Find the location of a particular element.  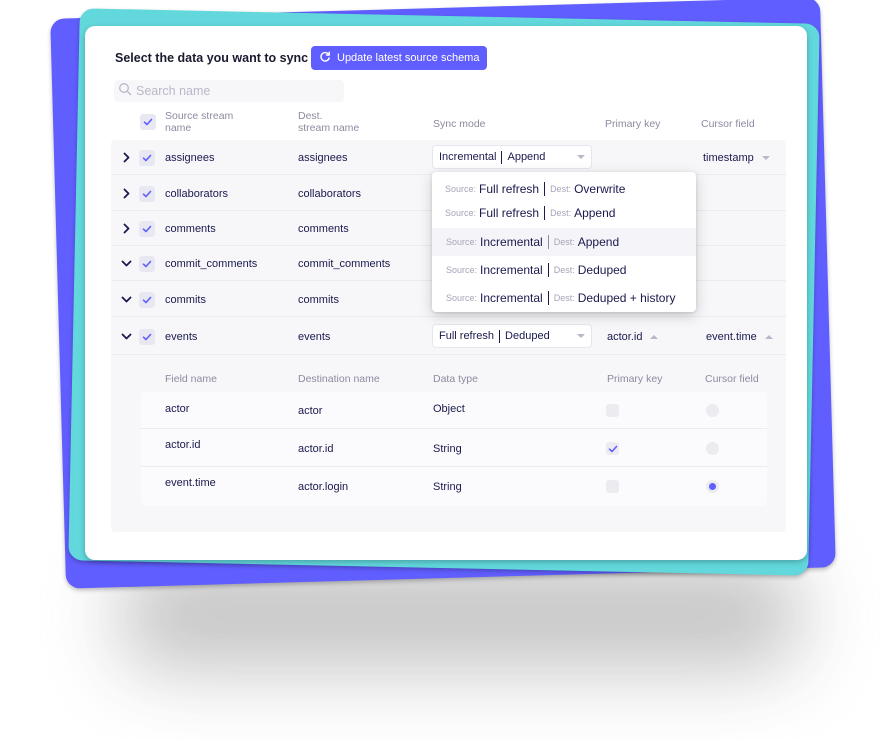

dest-stream-name: commit_comments is located at coordinates (344, 263).